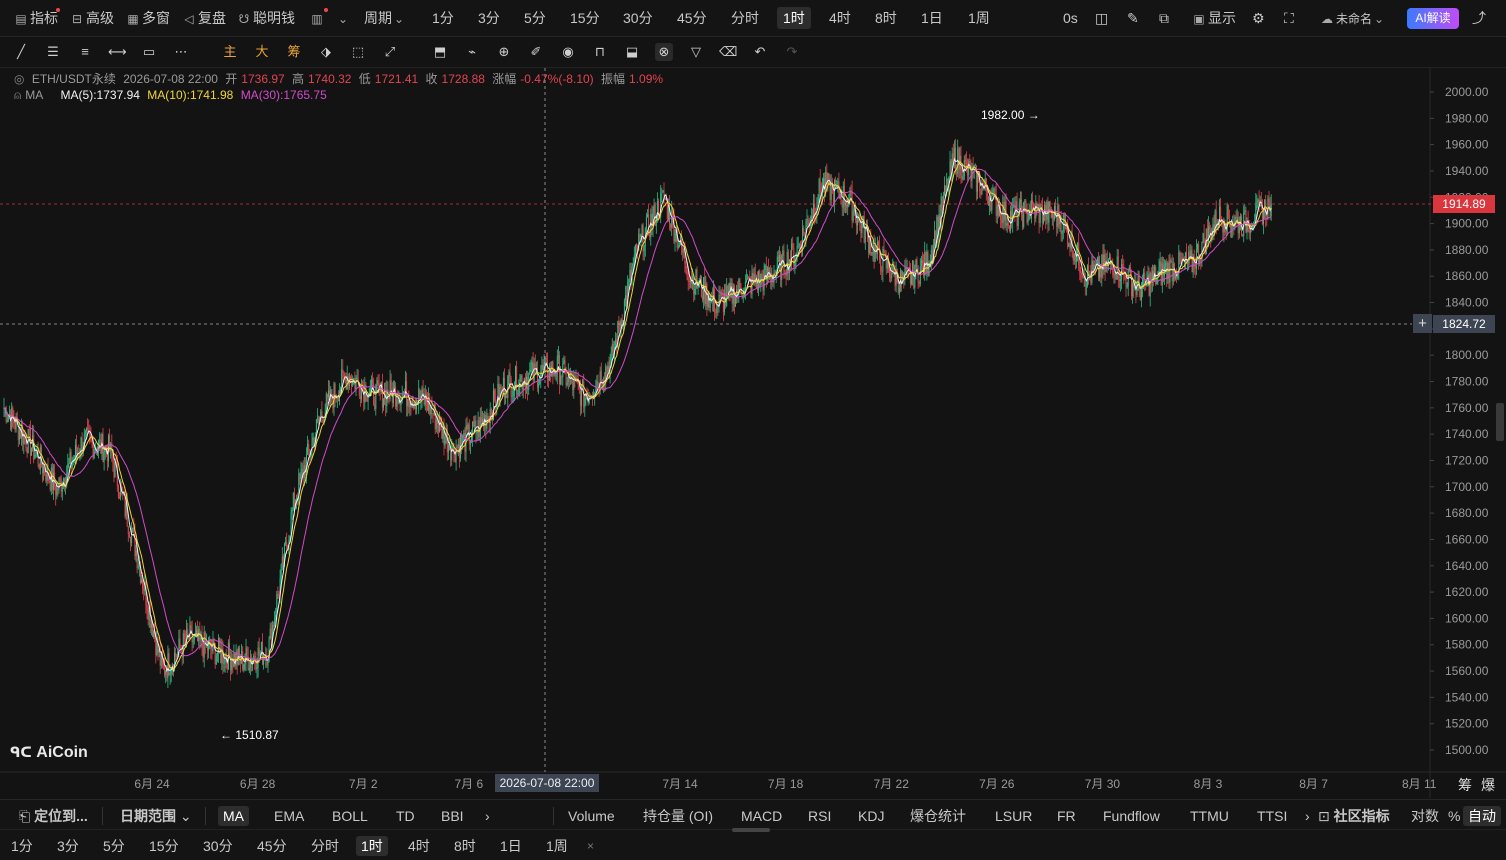 This screenshot has width=1506, height=860. Describe the element at coordinates (692, 18) in the screenshot. I see `period-45m: 45分` at that location.